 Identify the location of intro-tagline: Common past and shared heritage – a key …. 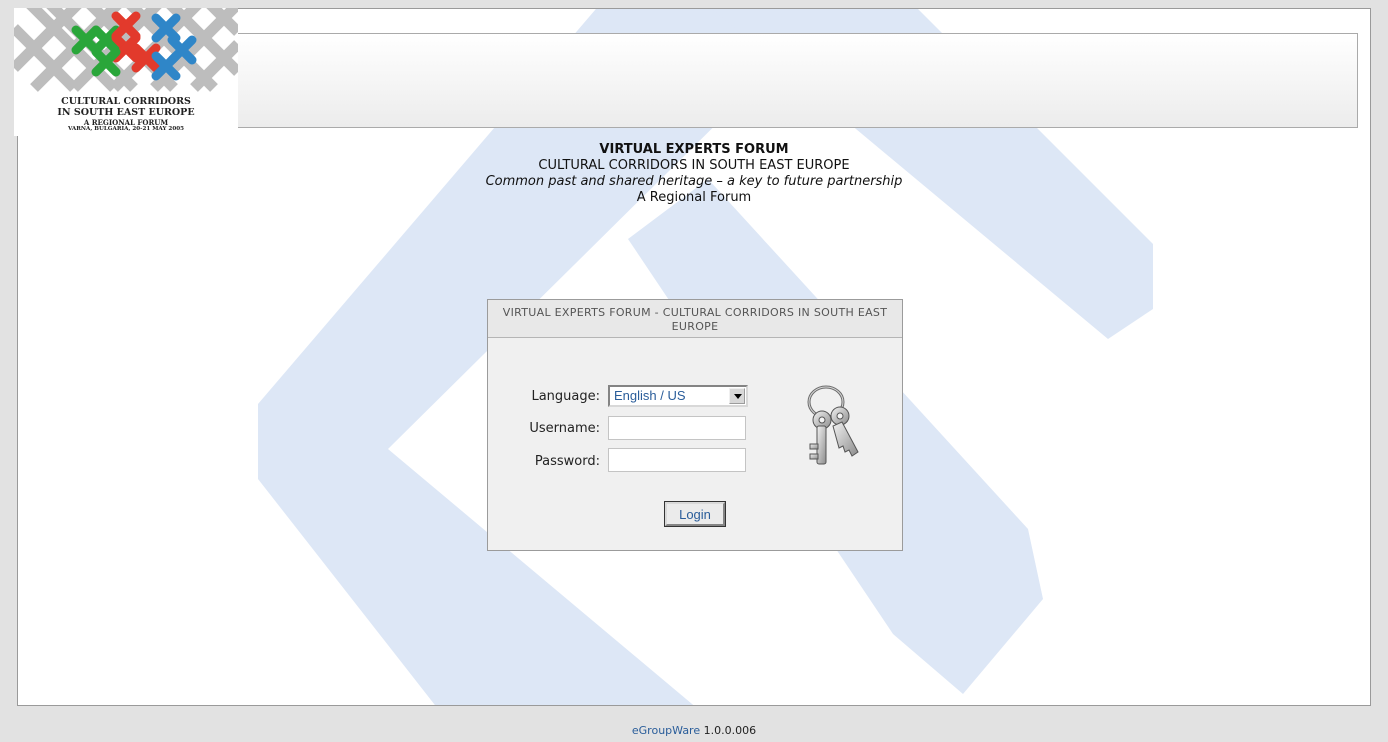
(694, 181).